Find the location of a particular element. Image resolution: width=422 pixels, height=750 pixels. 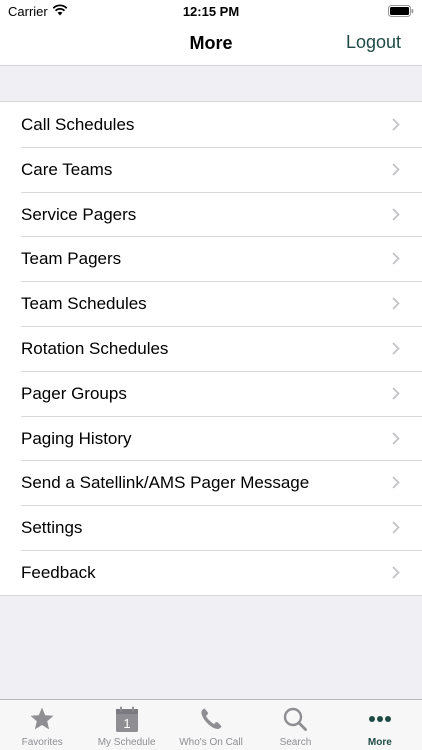

menu-item-label: Service Pagers is located at coordinates (79, 214).